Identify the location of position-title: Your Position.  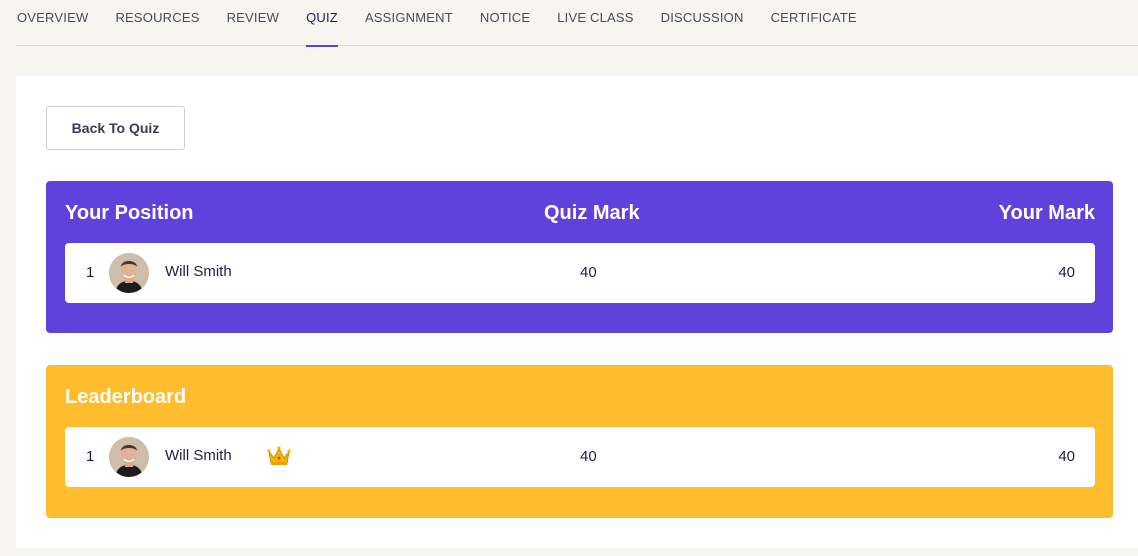
(129, 213).